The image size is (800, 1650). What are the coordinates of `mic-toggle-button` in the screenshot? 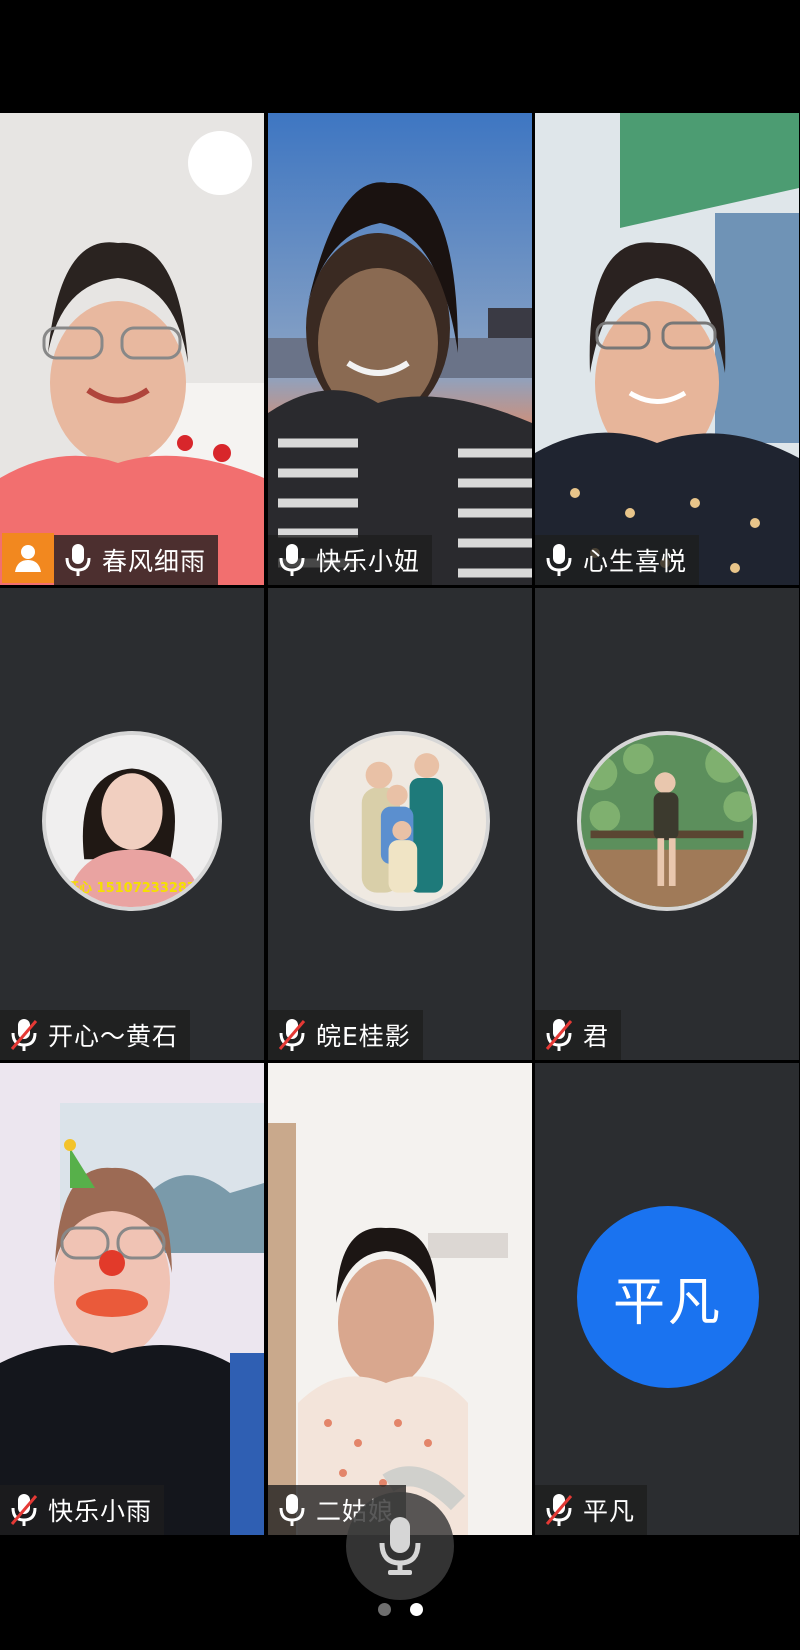 It's located at (400, 1546).